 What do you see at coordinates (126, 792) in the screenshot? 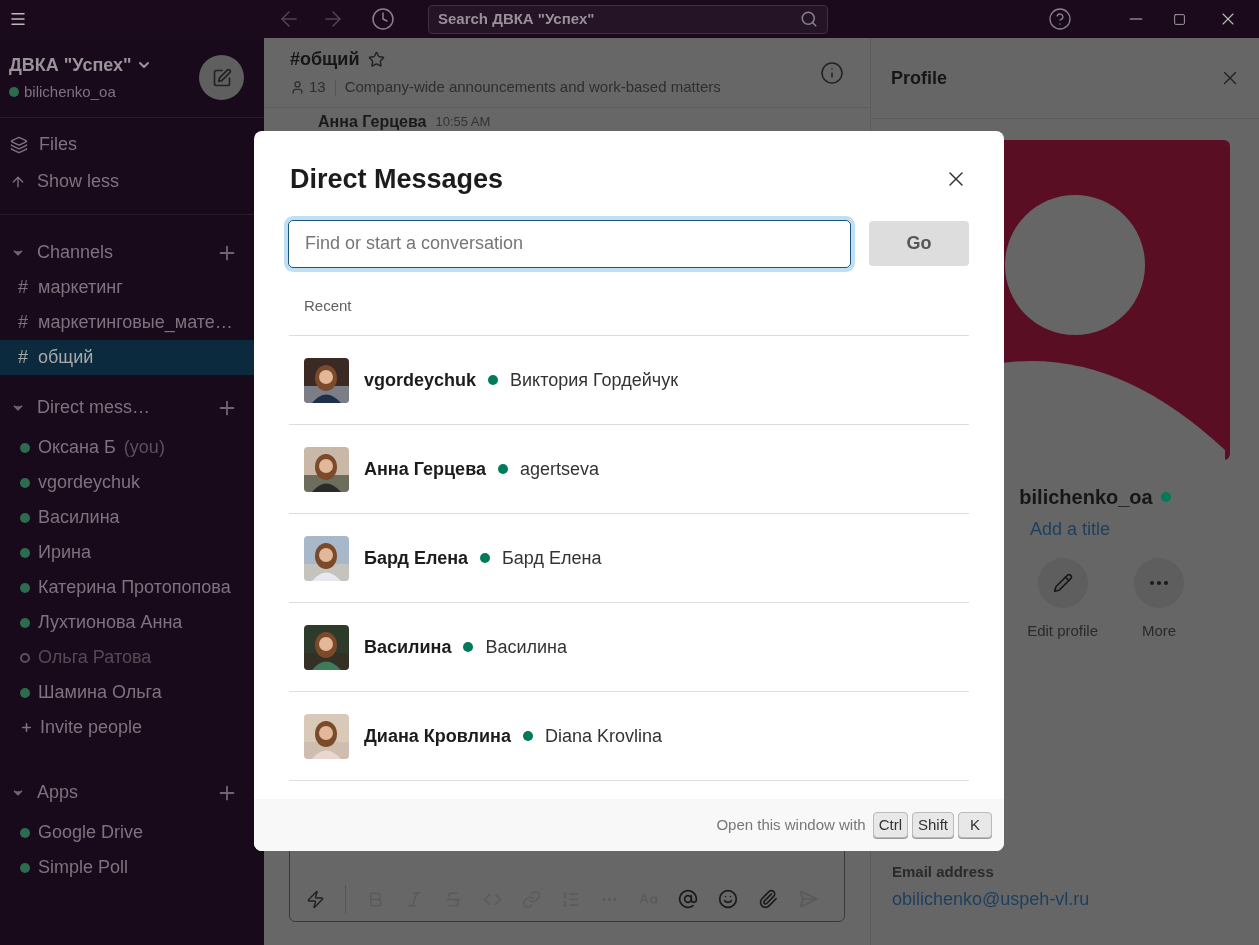
I see `section-title: Apps` at bounding box center [126, 792].